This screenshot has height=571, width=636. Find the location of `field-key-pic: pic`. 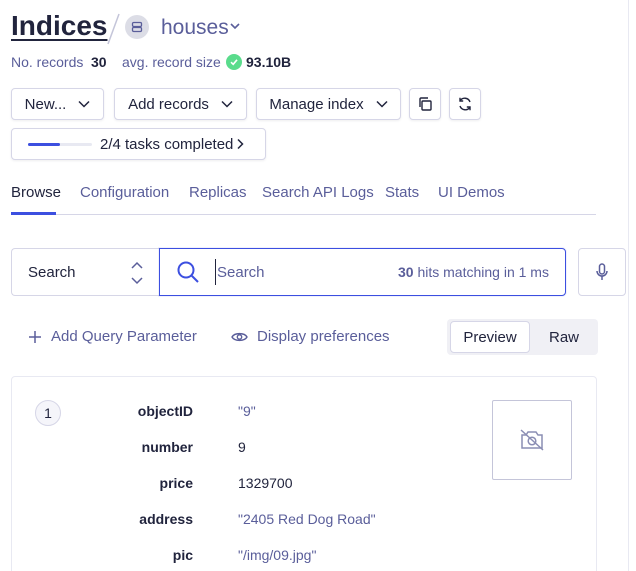

field-key-pic: pic is located at coordinates (182, 555).